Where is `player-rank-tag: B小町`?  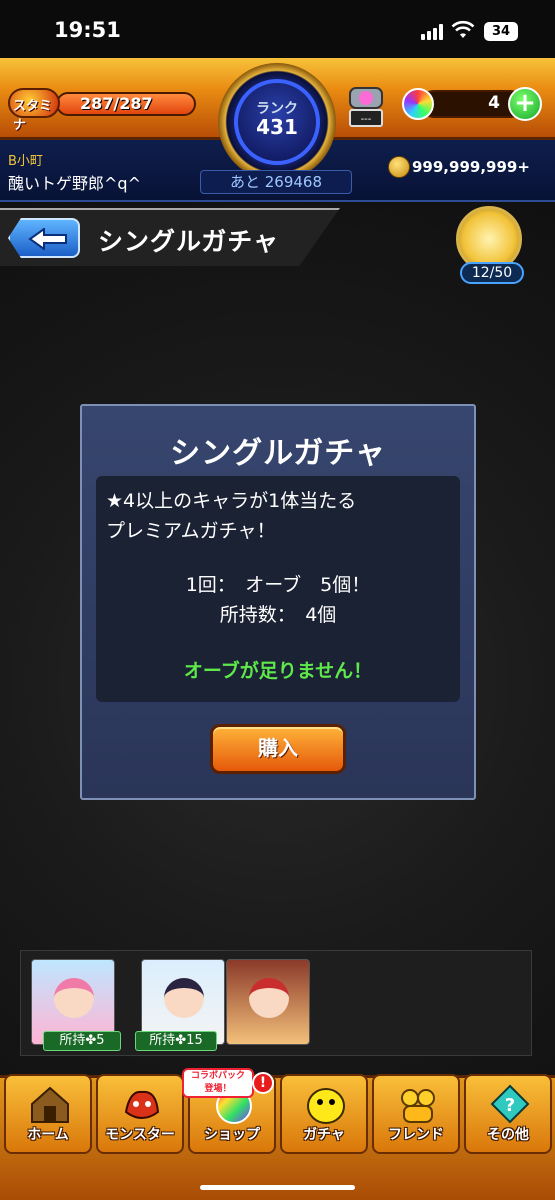
player-rank-tag: B小町 is located at coordinates (25, 161).